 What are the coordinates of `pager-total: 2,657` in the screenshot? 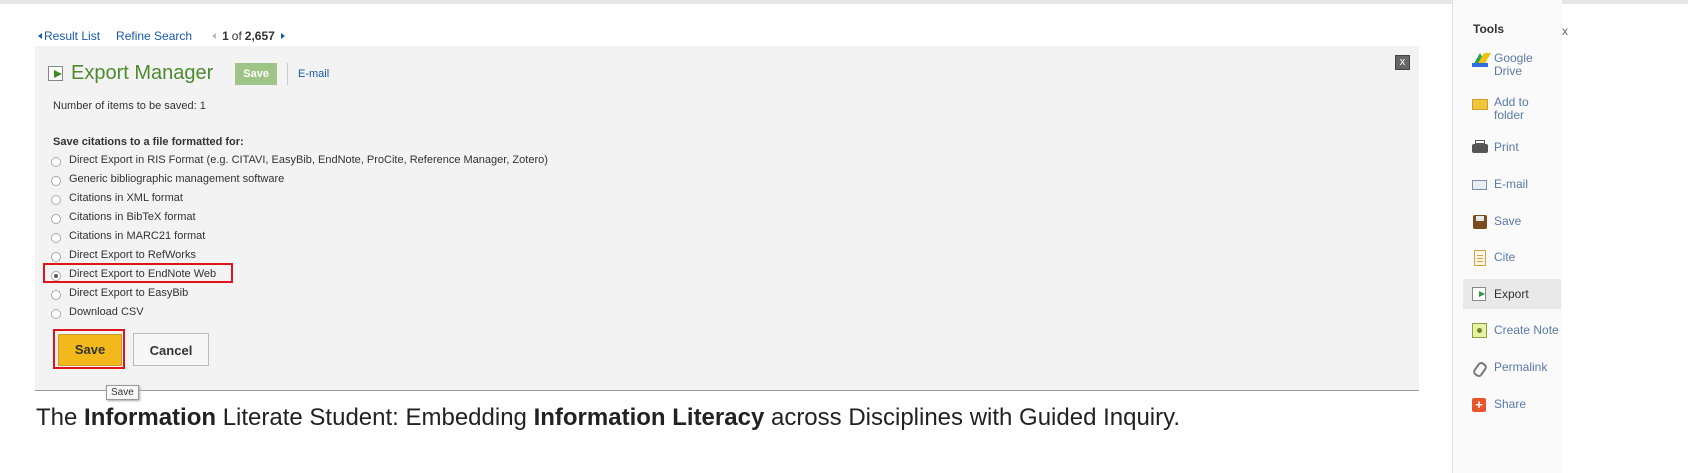 It's located at (259, 36).